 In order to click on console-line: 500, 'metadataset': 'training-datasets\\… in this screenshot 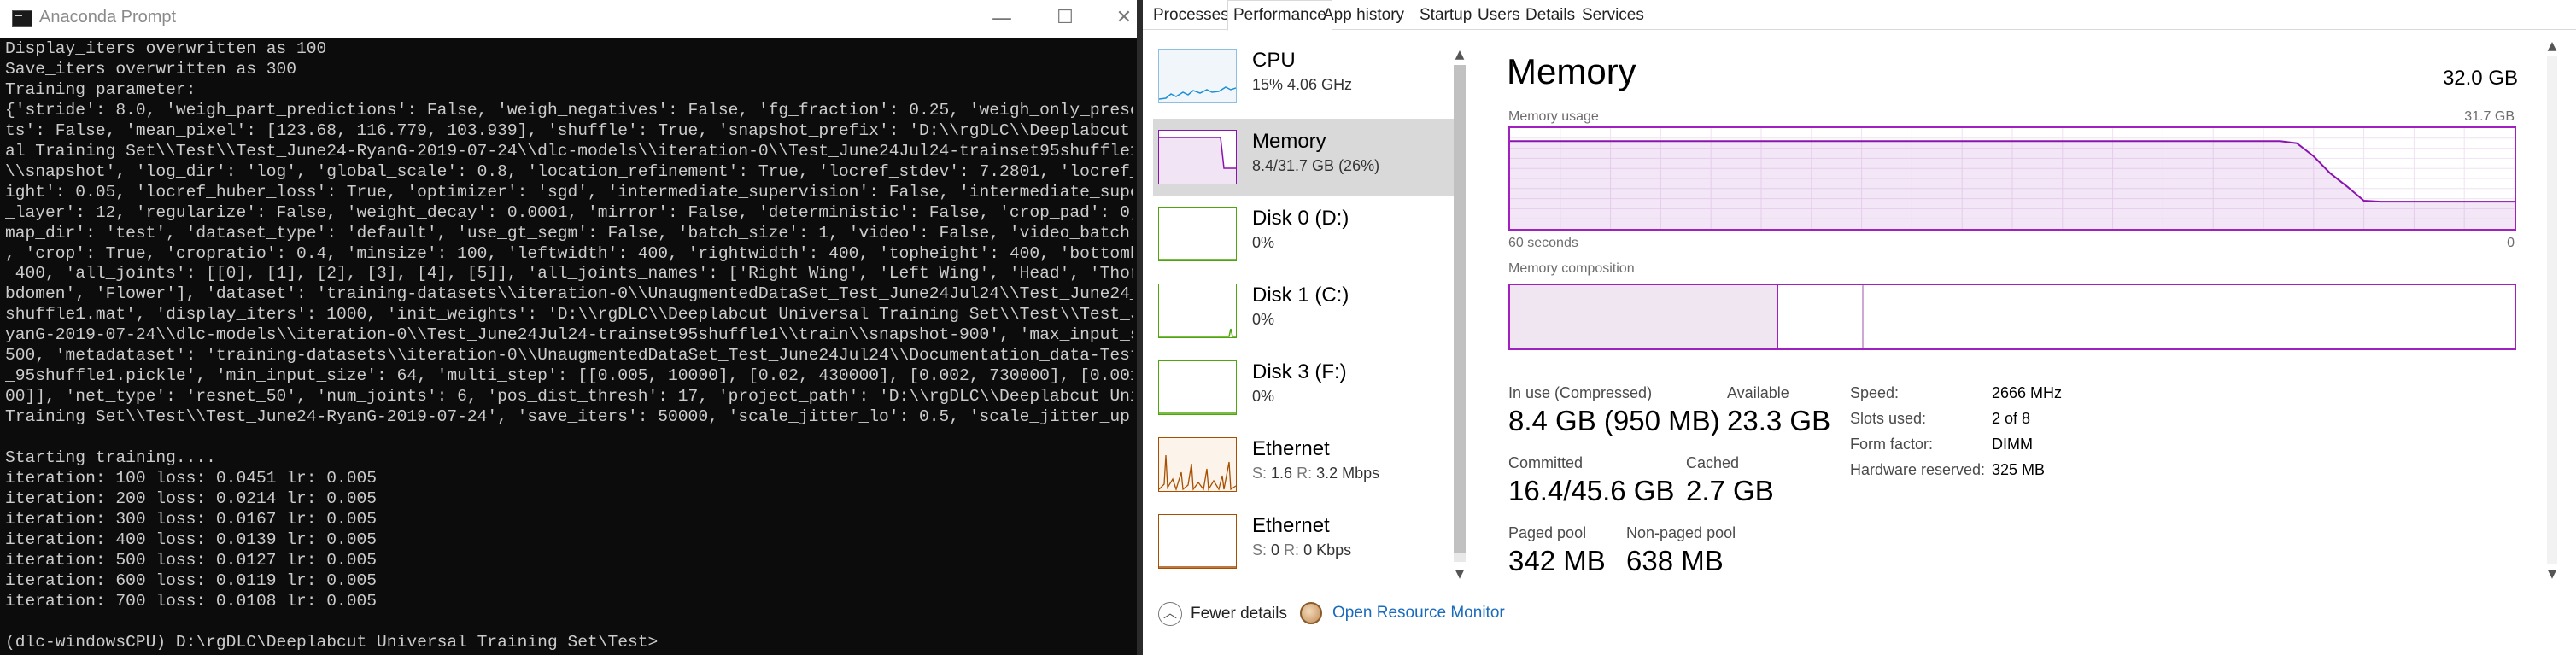, I will do `click(569, 356)`.